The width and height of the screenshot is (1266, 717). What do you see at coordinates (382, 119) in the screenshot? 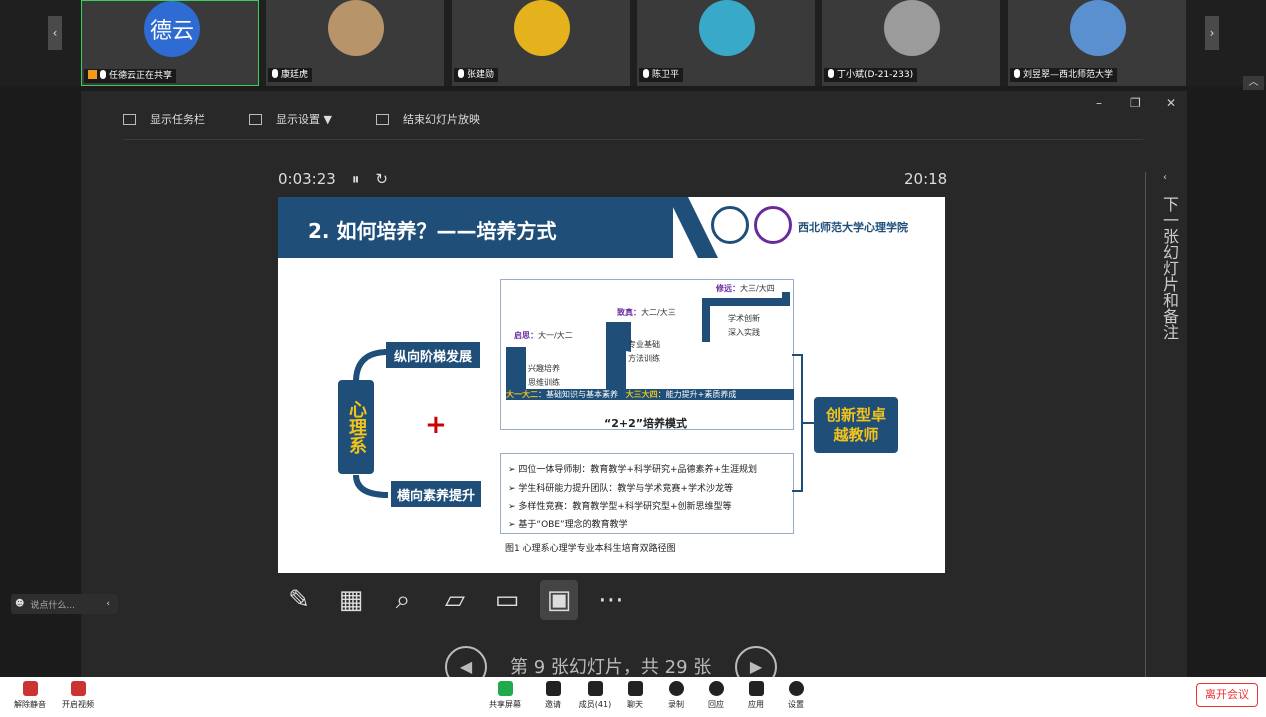
I see `end-show-icon` at bounding box center [382, 119].